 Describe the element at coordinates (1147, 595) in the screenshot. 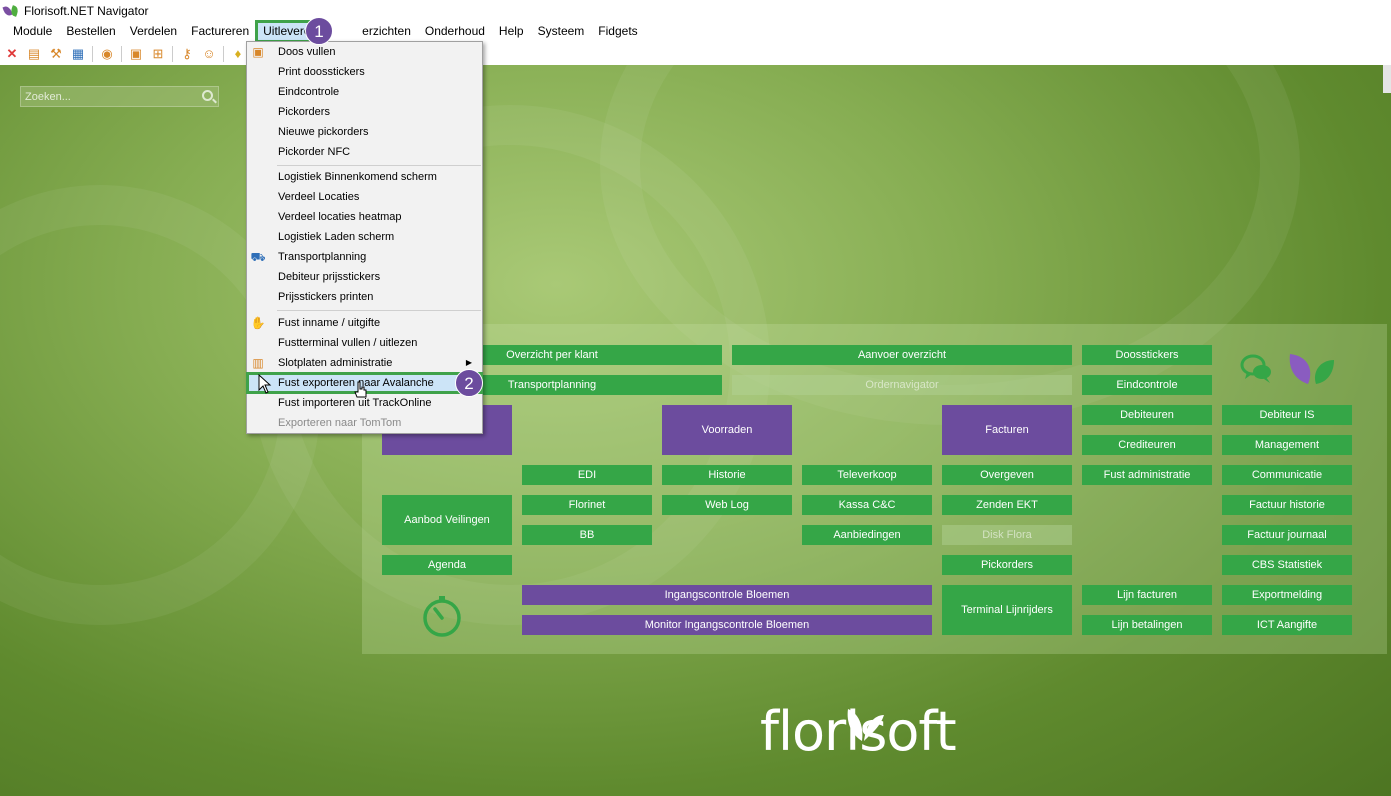

I see `tile-lijn-facturen: Lijn facturen` at that location.